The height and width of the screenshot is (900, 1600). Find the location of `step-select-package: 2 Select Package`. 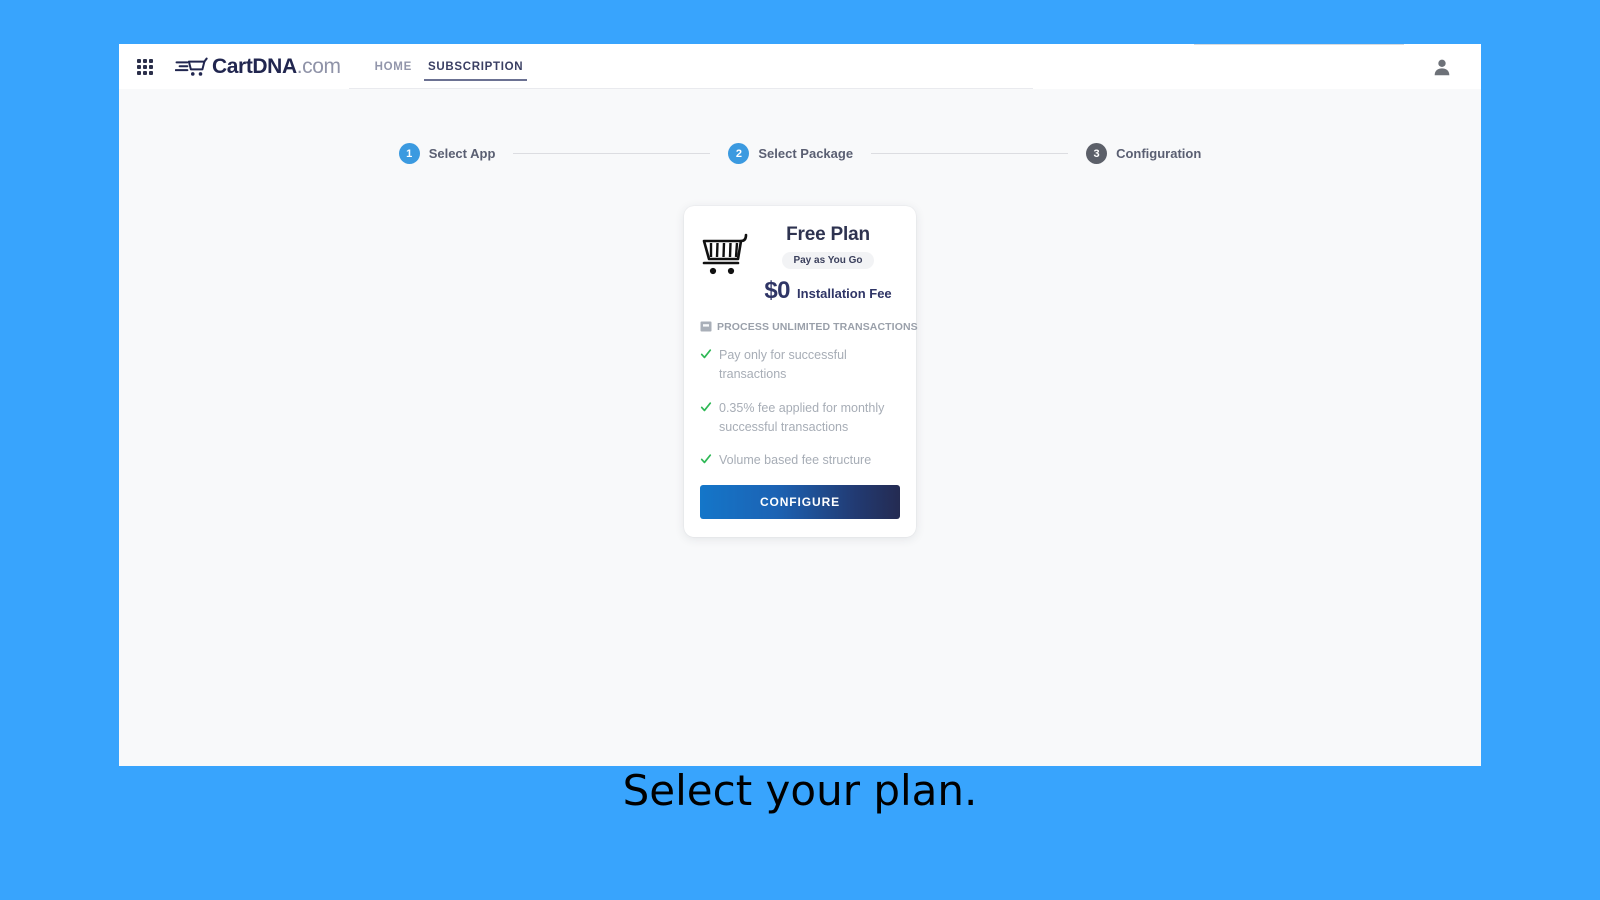

step-select-package: 2 Select Package is located at coordinates (790, 153).